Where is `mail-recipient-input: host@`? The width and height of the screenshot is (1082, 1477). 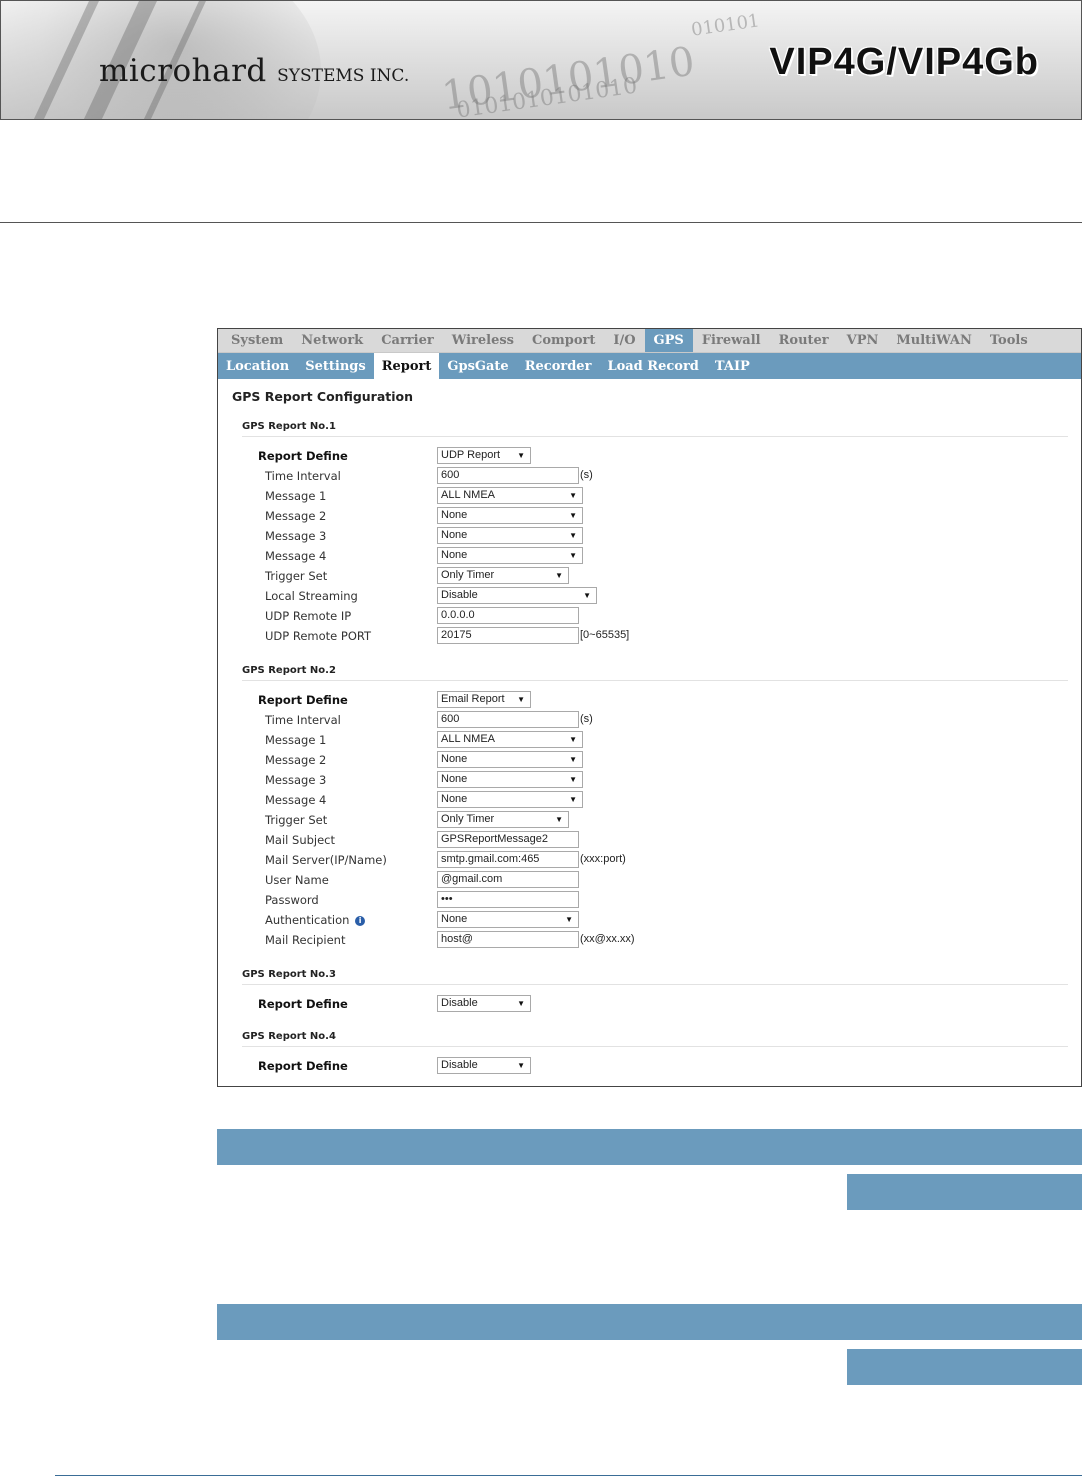 mail-recipient-input: host@ is located at coordinates (508, 939).